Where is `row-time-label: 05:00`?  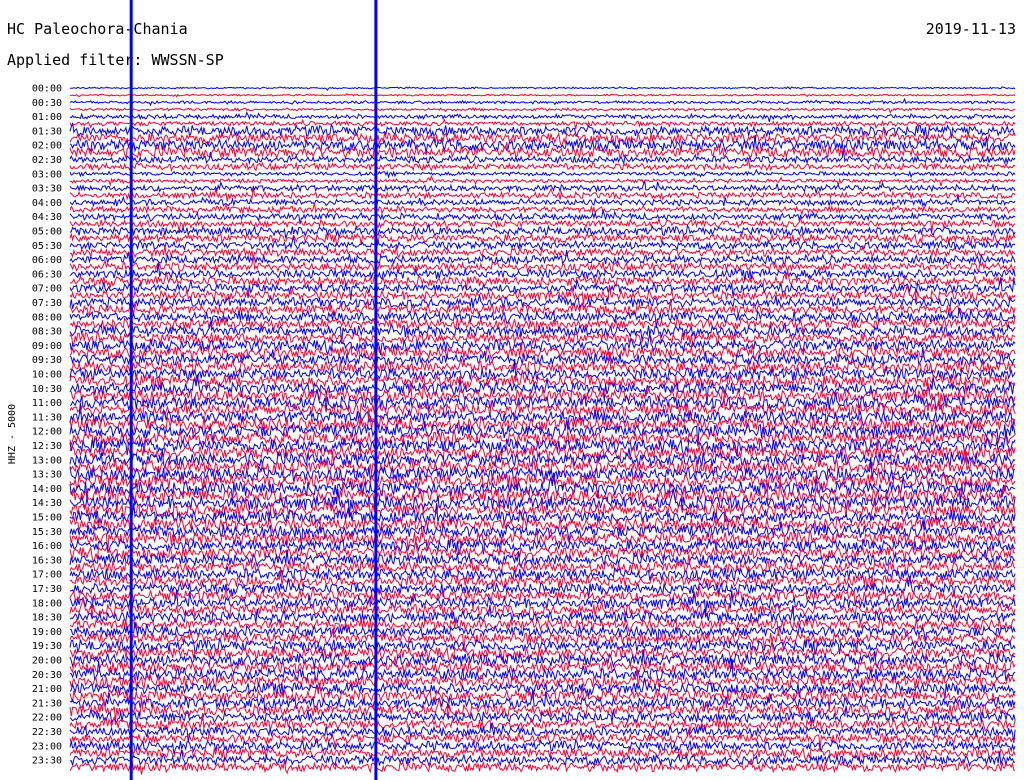 row-time-label: 05:00 is located at coordinates (47, 232).